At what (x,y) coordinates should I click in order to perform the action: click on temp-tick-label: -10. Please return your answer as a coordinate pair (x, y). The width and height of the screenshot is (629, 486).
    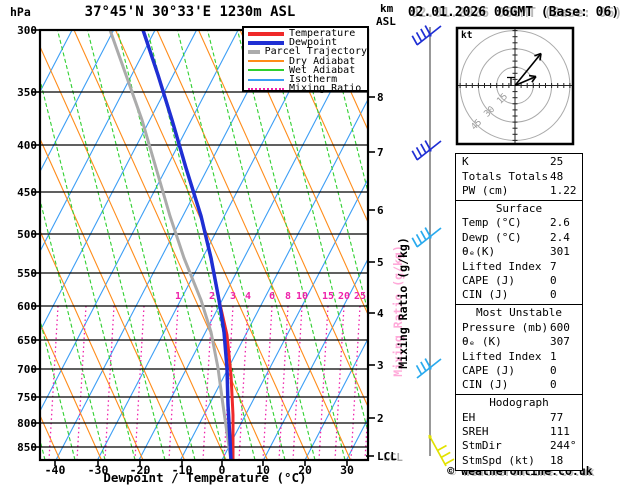
    Looking at the image, I should click on (182, 470).